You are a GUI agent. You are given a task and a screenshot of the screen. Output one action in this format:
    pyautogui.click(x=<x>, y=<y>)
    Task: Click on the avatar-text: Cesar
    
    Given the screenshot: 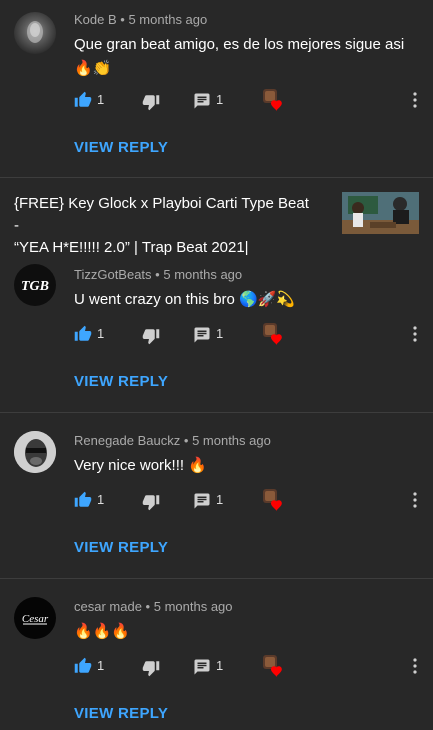 What is the action you would take?
    pyautogui.click(x=35, y=619)
    